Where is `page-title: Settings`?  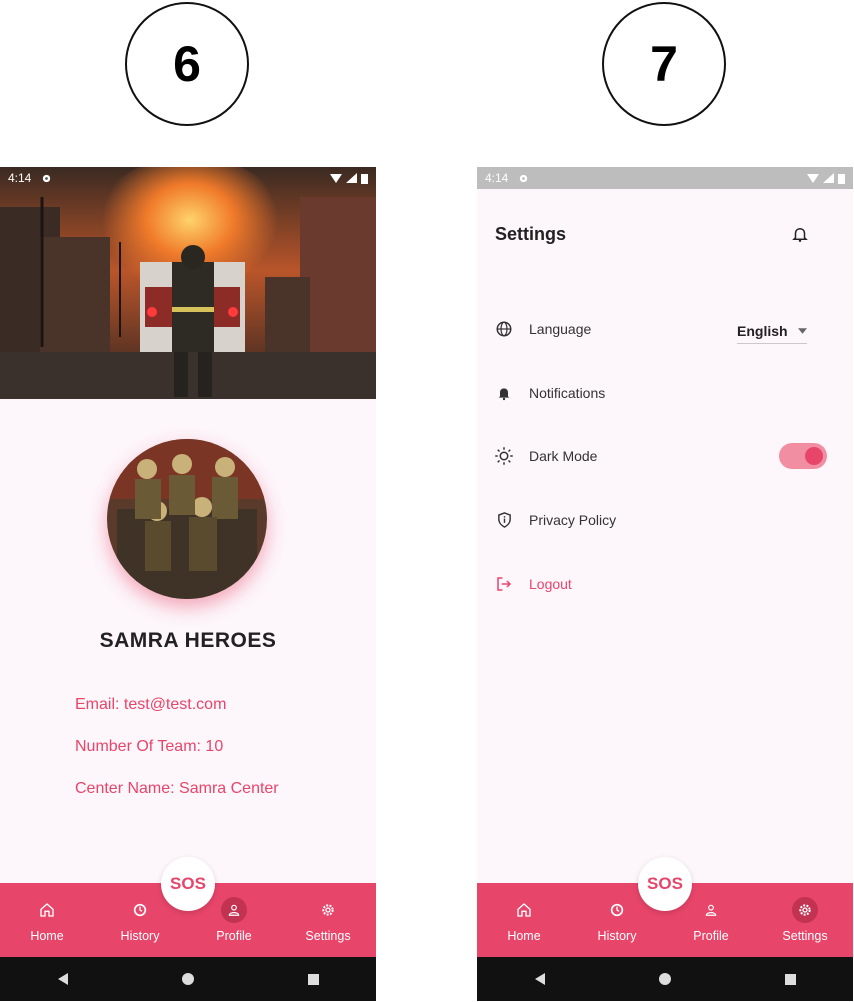
page-title: Settings is located at coordinates (531, 234).